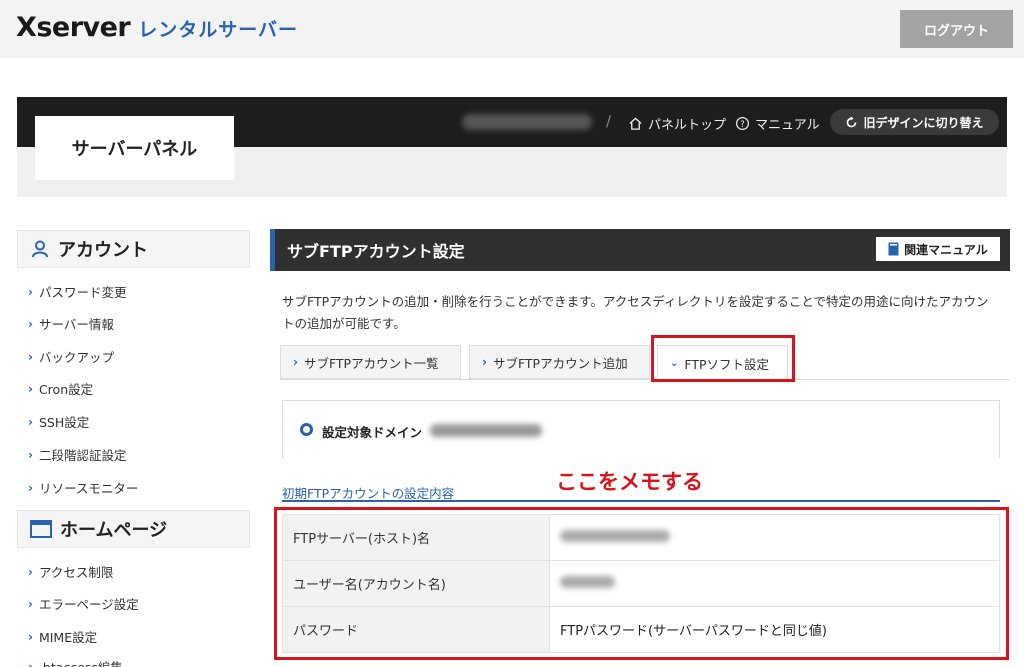 This screenshot has width=1024, height=667. I want to click on panel-title: サーバーパネル, so click(134, 148).